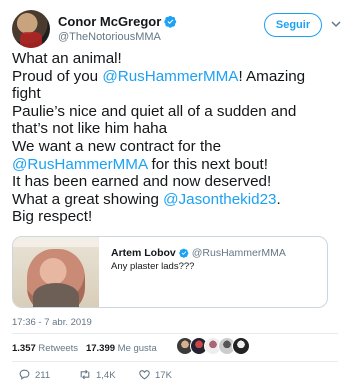  What do you see at coordinates (57, 76) in the screenshot?
I see `tweet-text-segment: Proud of you` at bounding box center [57, 76].